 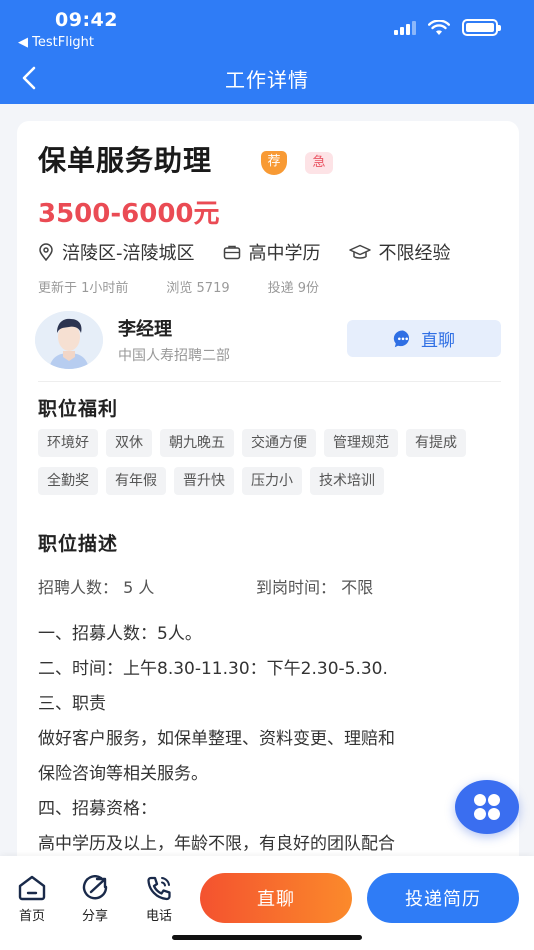 I want to click on benefit-tag: 朝九晚五, so click(x=197, y=443).